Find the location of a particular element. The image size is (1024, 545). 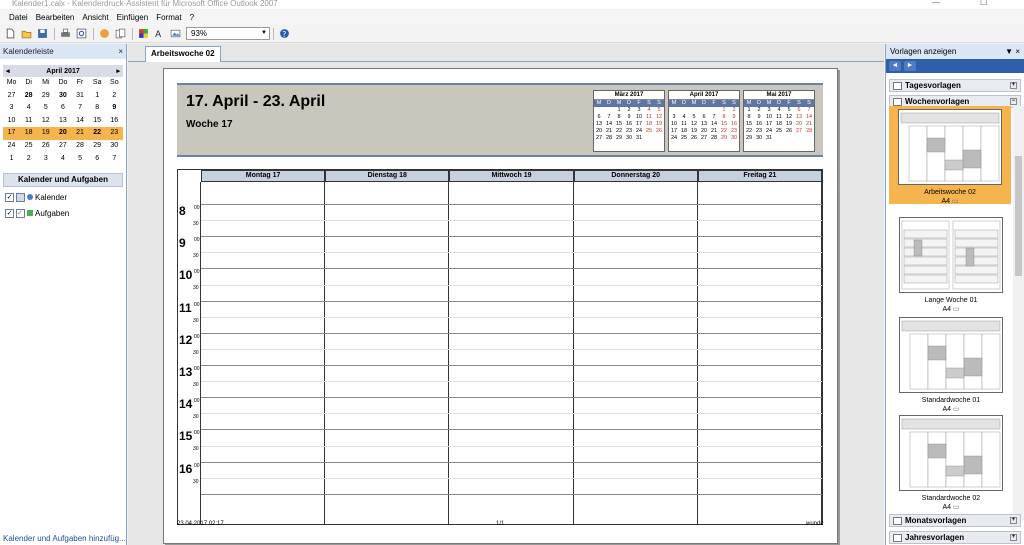

prev-month-button: ◂ is located at coordinates (8, 71).